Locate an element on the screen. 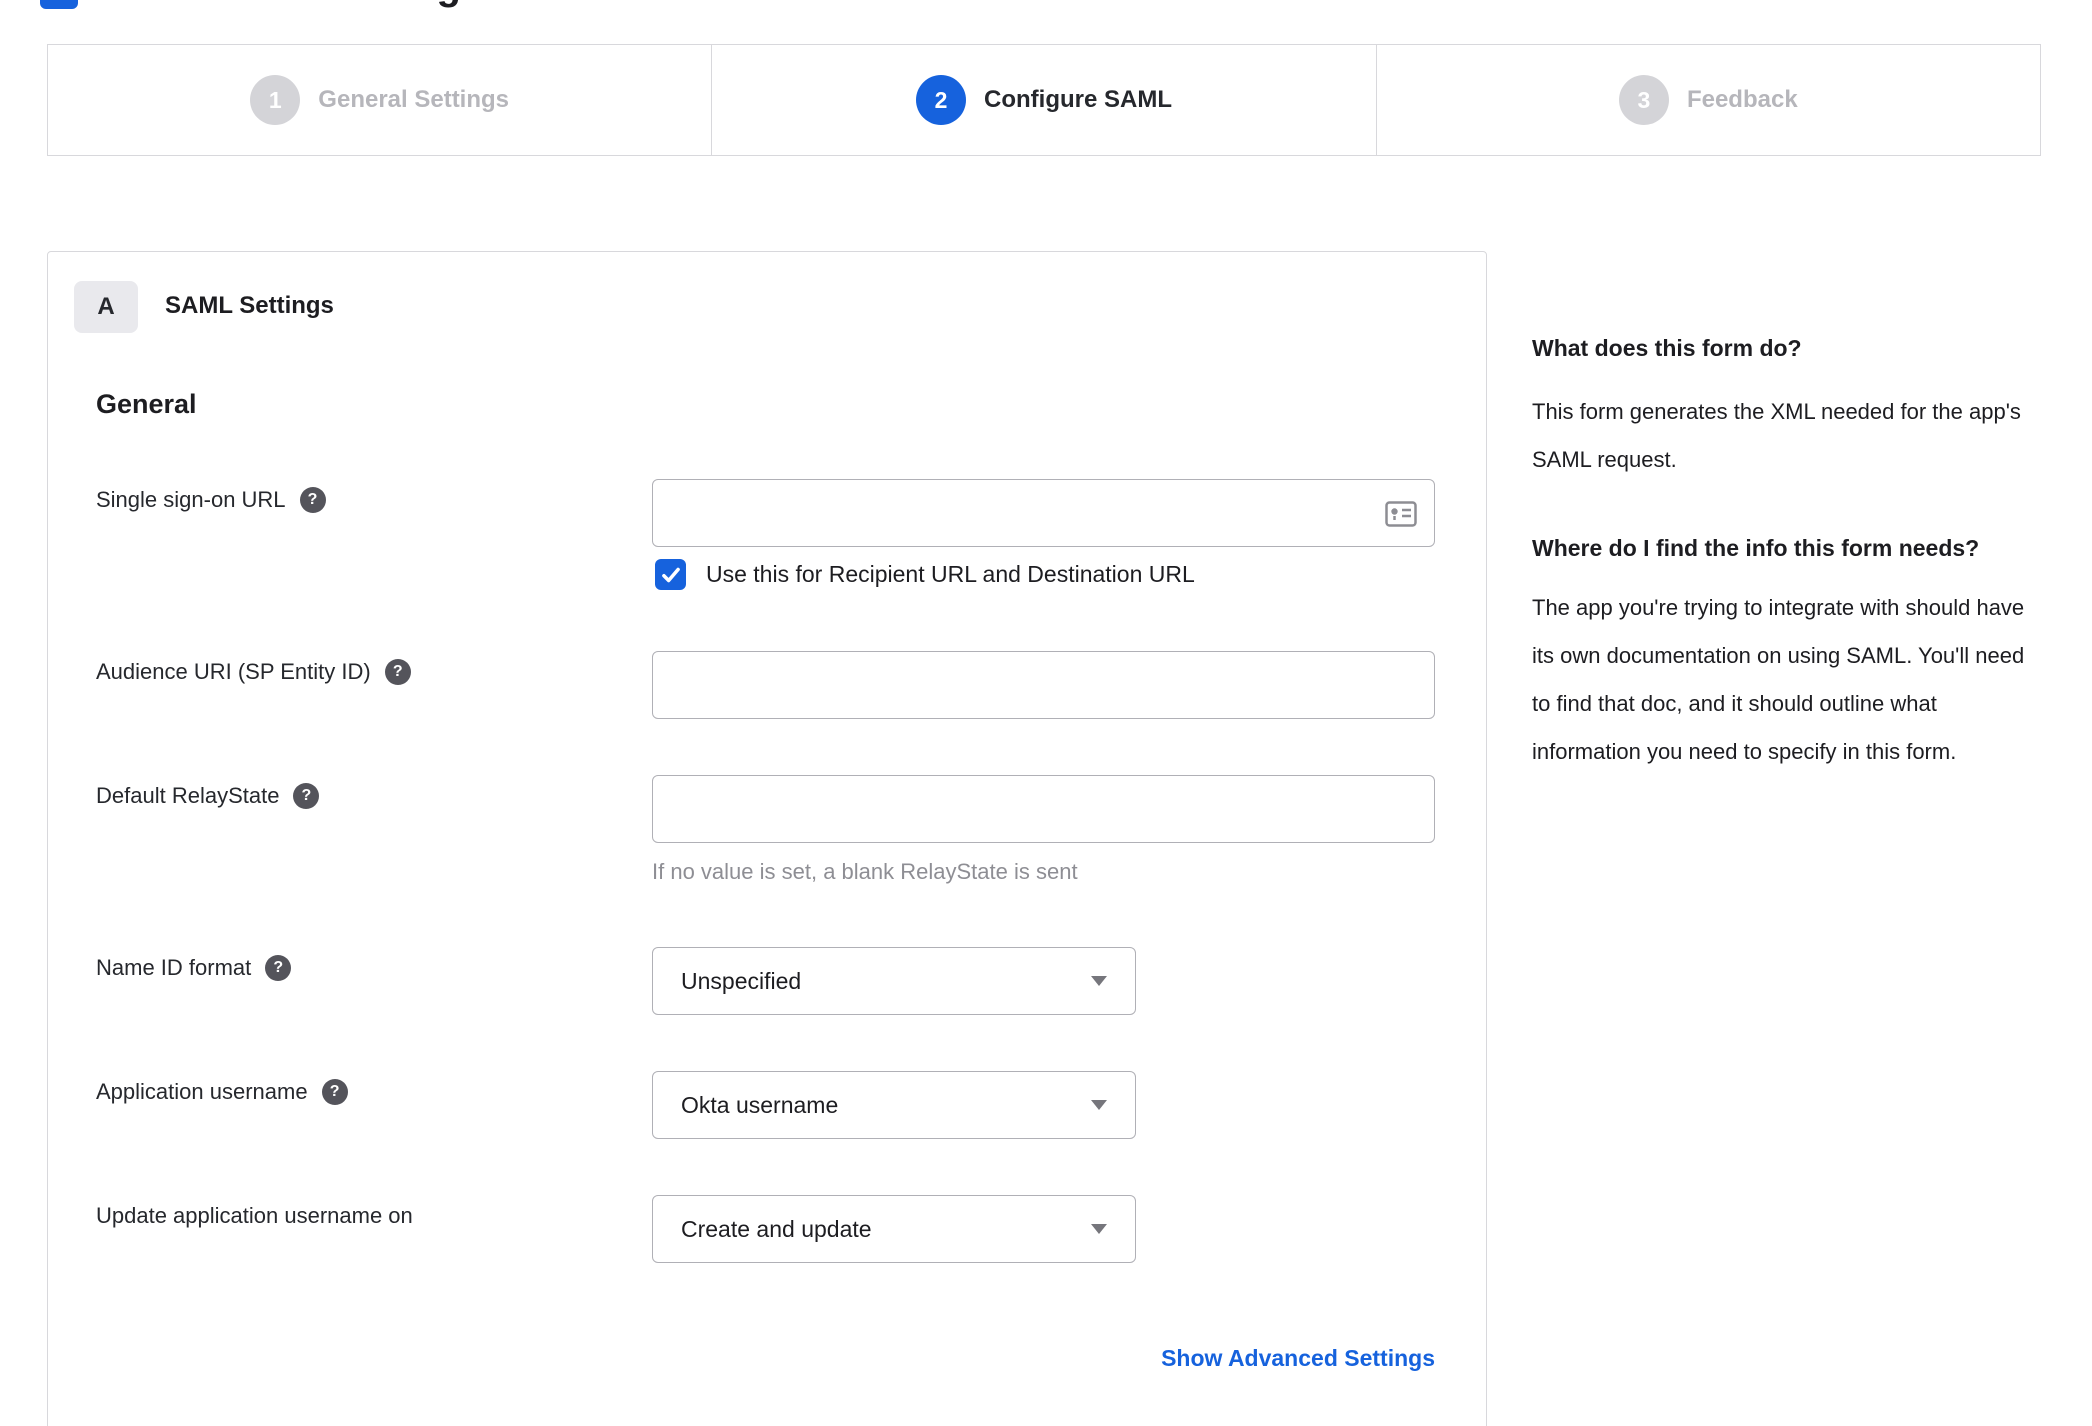 The width and height of the screenshot is (2092, 1426). step-number-badge: 1 is located at coordinates (275, 100).